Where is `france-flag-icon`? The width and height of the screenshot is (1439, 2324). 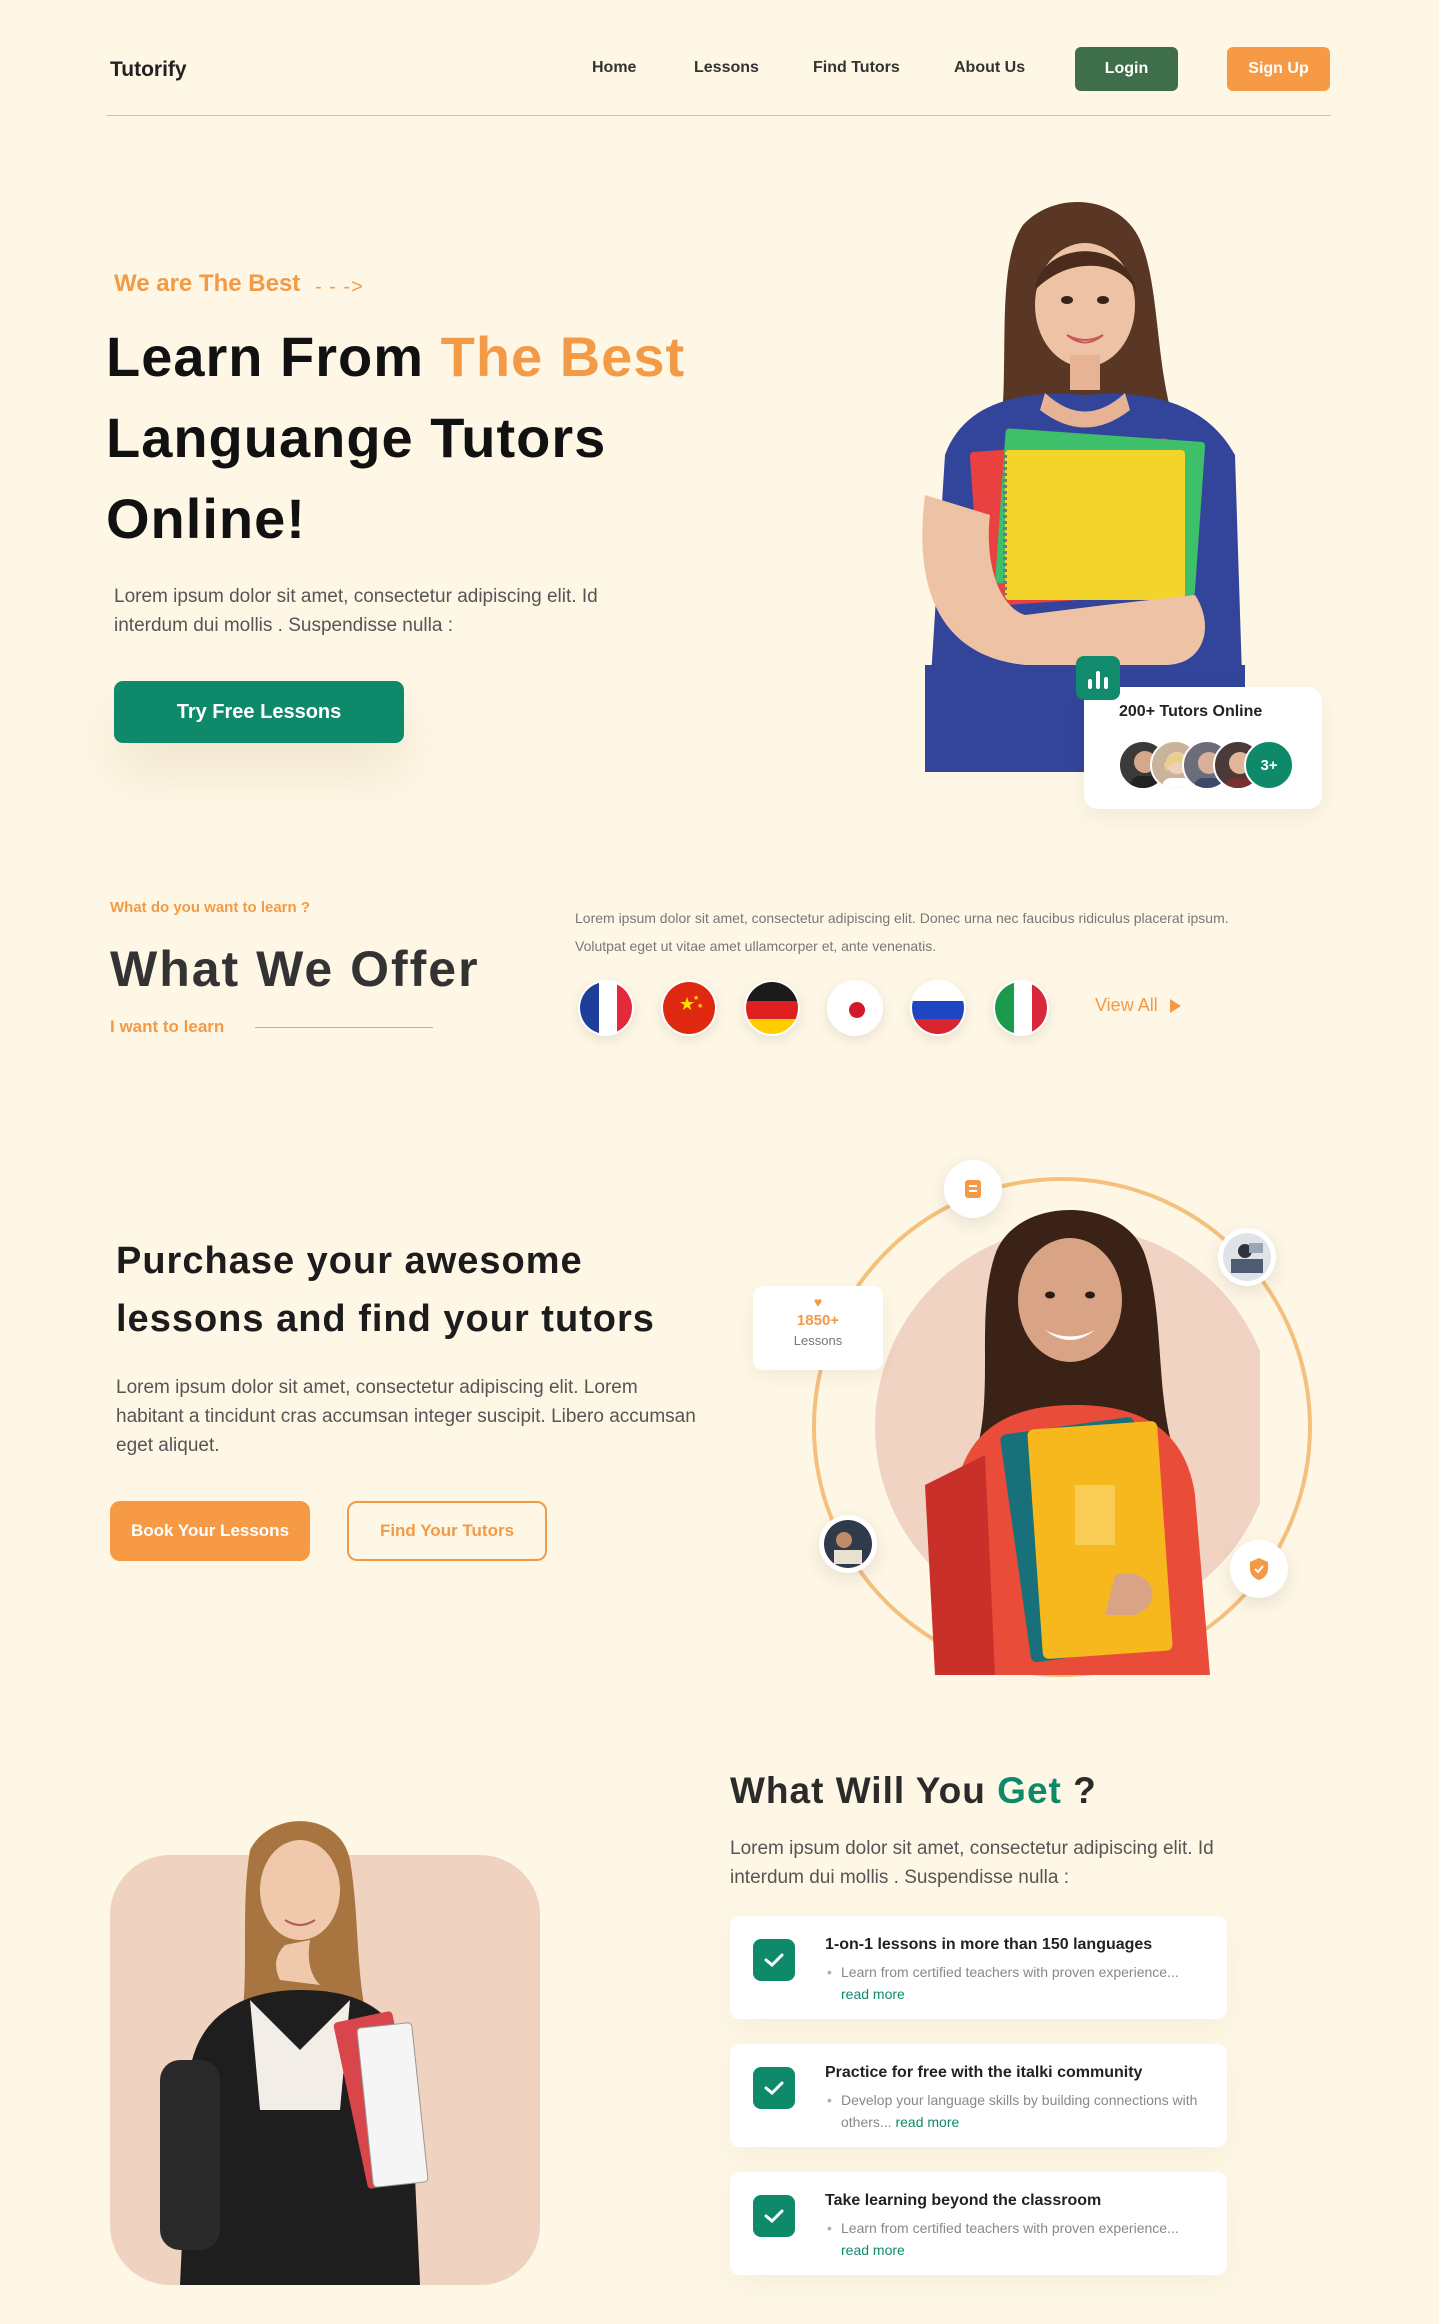
france-flag-icon is located at coordinates (606, 1008).